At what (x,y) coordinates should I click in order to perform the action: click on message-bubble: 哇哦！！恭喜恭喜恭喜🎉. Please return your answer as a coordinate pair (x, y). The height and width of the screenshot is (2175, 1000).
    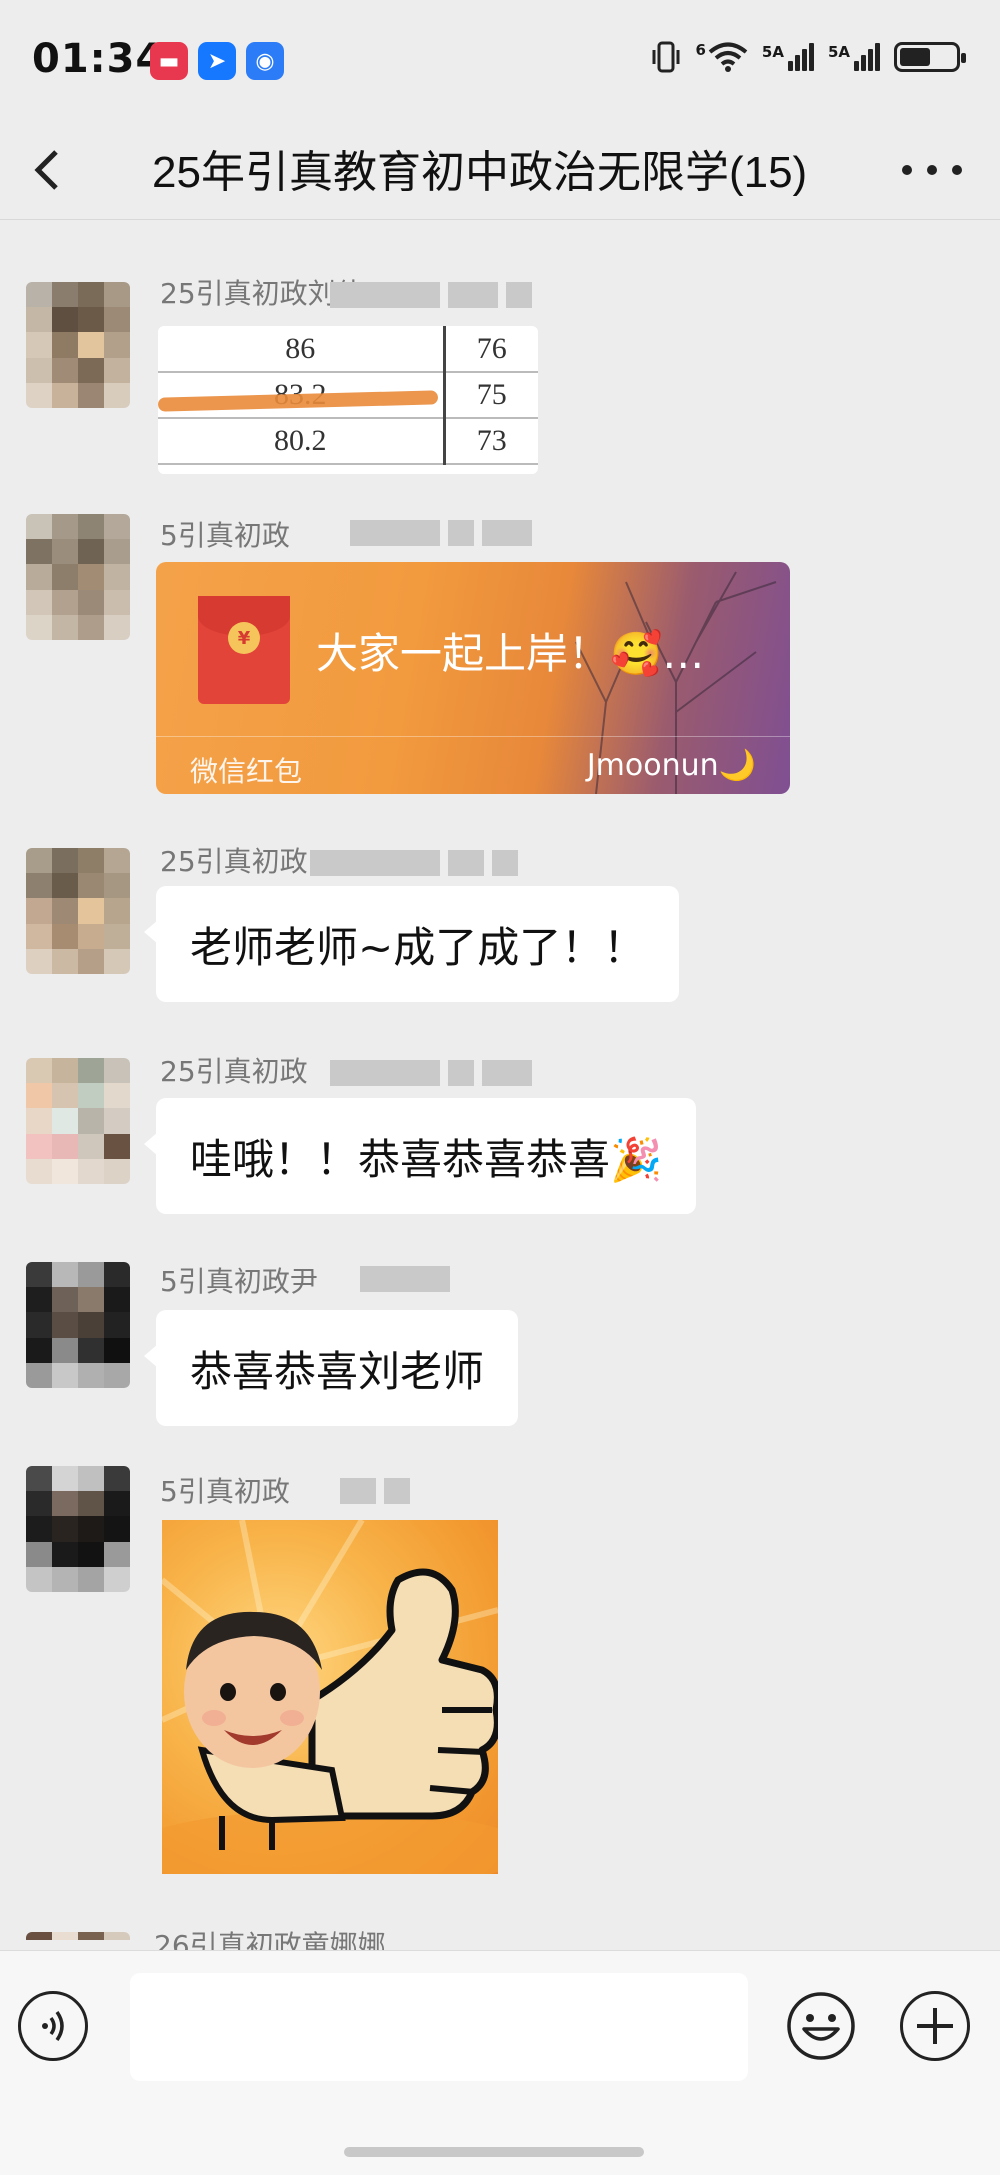
    Looking at the image, I should click on (420, 1156).